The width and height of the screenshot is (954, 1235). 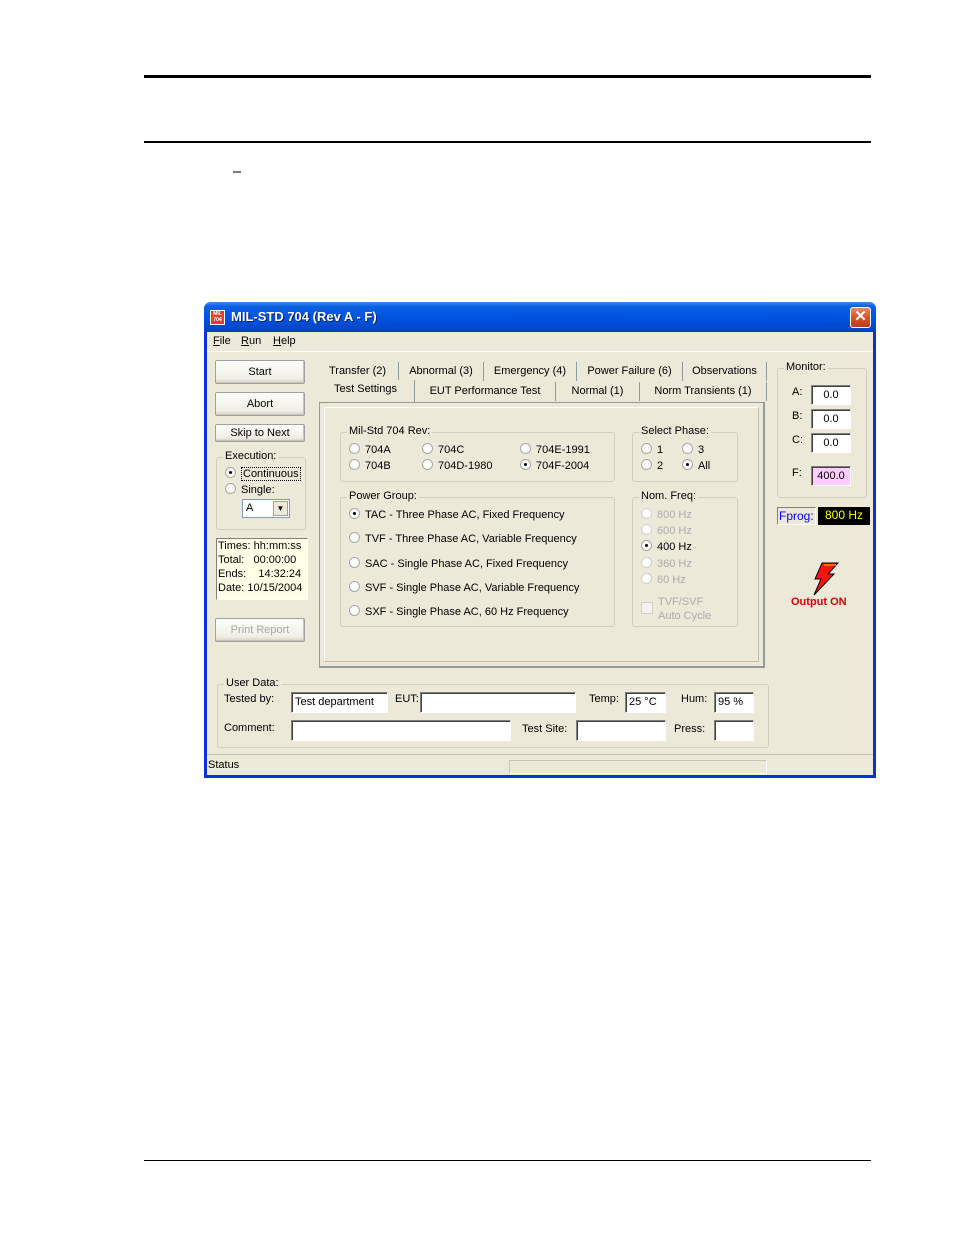 What do you see at coordinates (252, 683) in the screenshot?
I see `user-data-label: User Data:` at bounding box center [252, 683].